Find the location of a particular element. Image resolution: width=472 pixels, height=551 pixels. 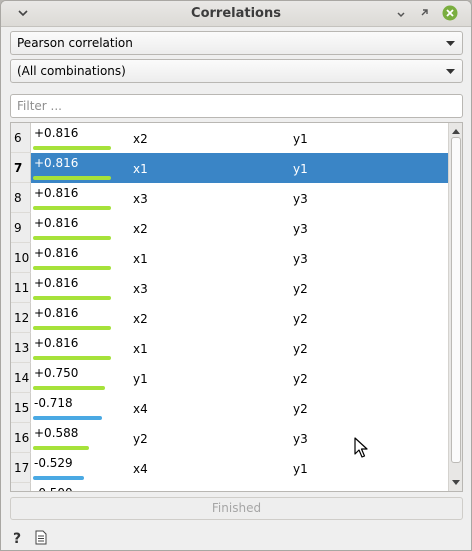

correlation-value: -0.500 is located at coordinates (53, 488).